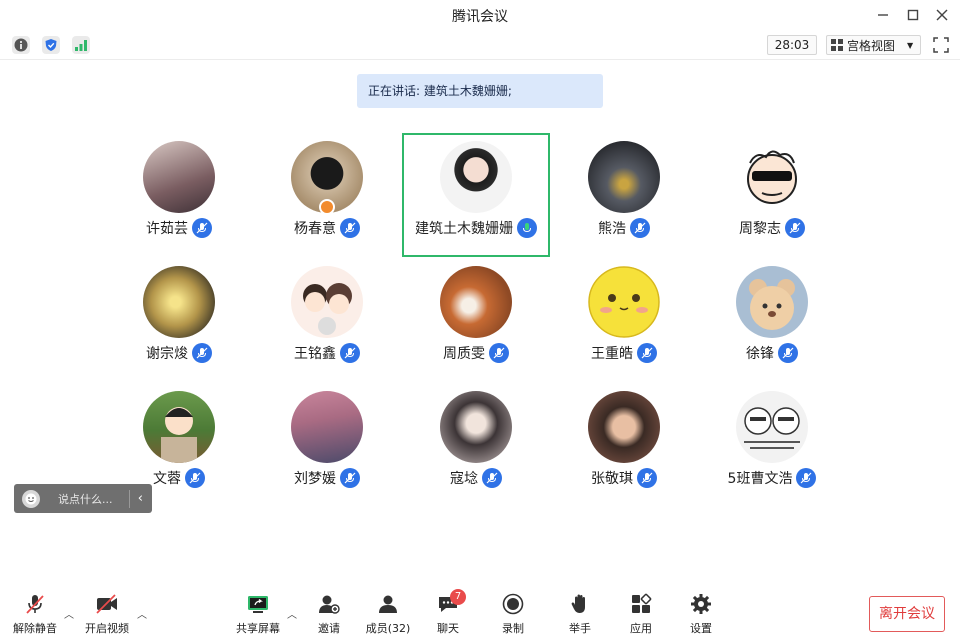 This screenshot has height=639, width=960. I want to click on meeting-timer: 28:03, so click(792, 45).